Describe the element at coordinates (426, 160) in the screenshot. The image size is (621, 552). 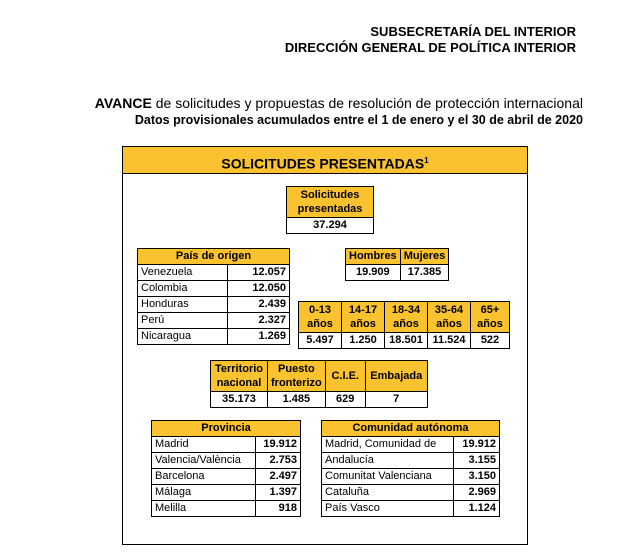
I see `footnote-mark: 1` at that location.